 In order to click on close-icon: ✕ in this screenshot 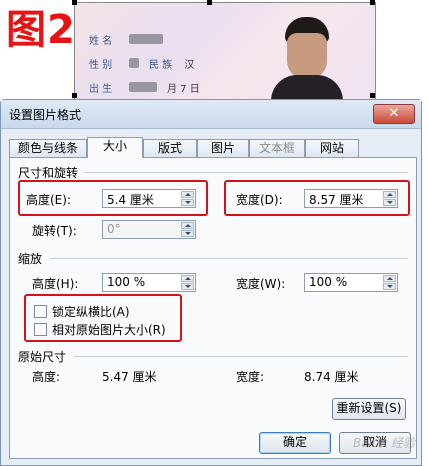, I will do `click(394, 113)`.